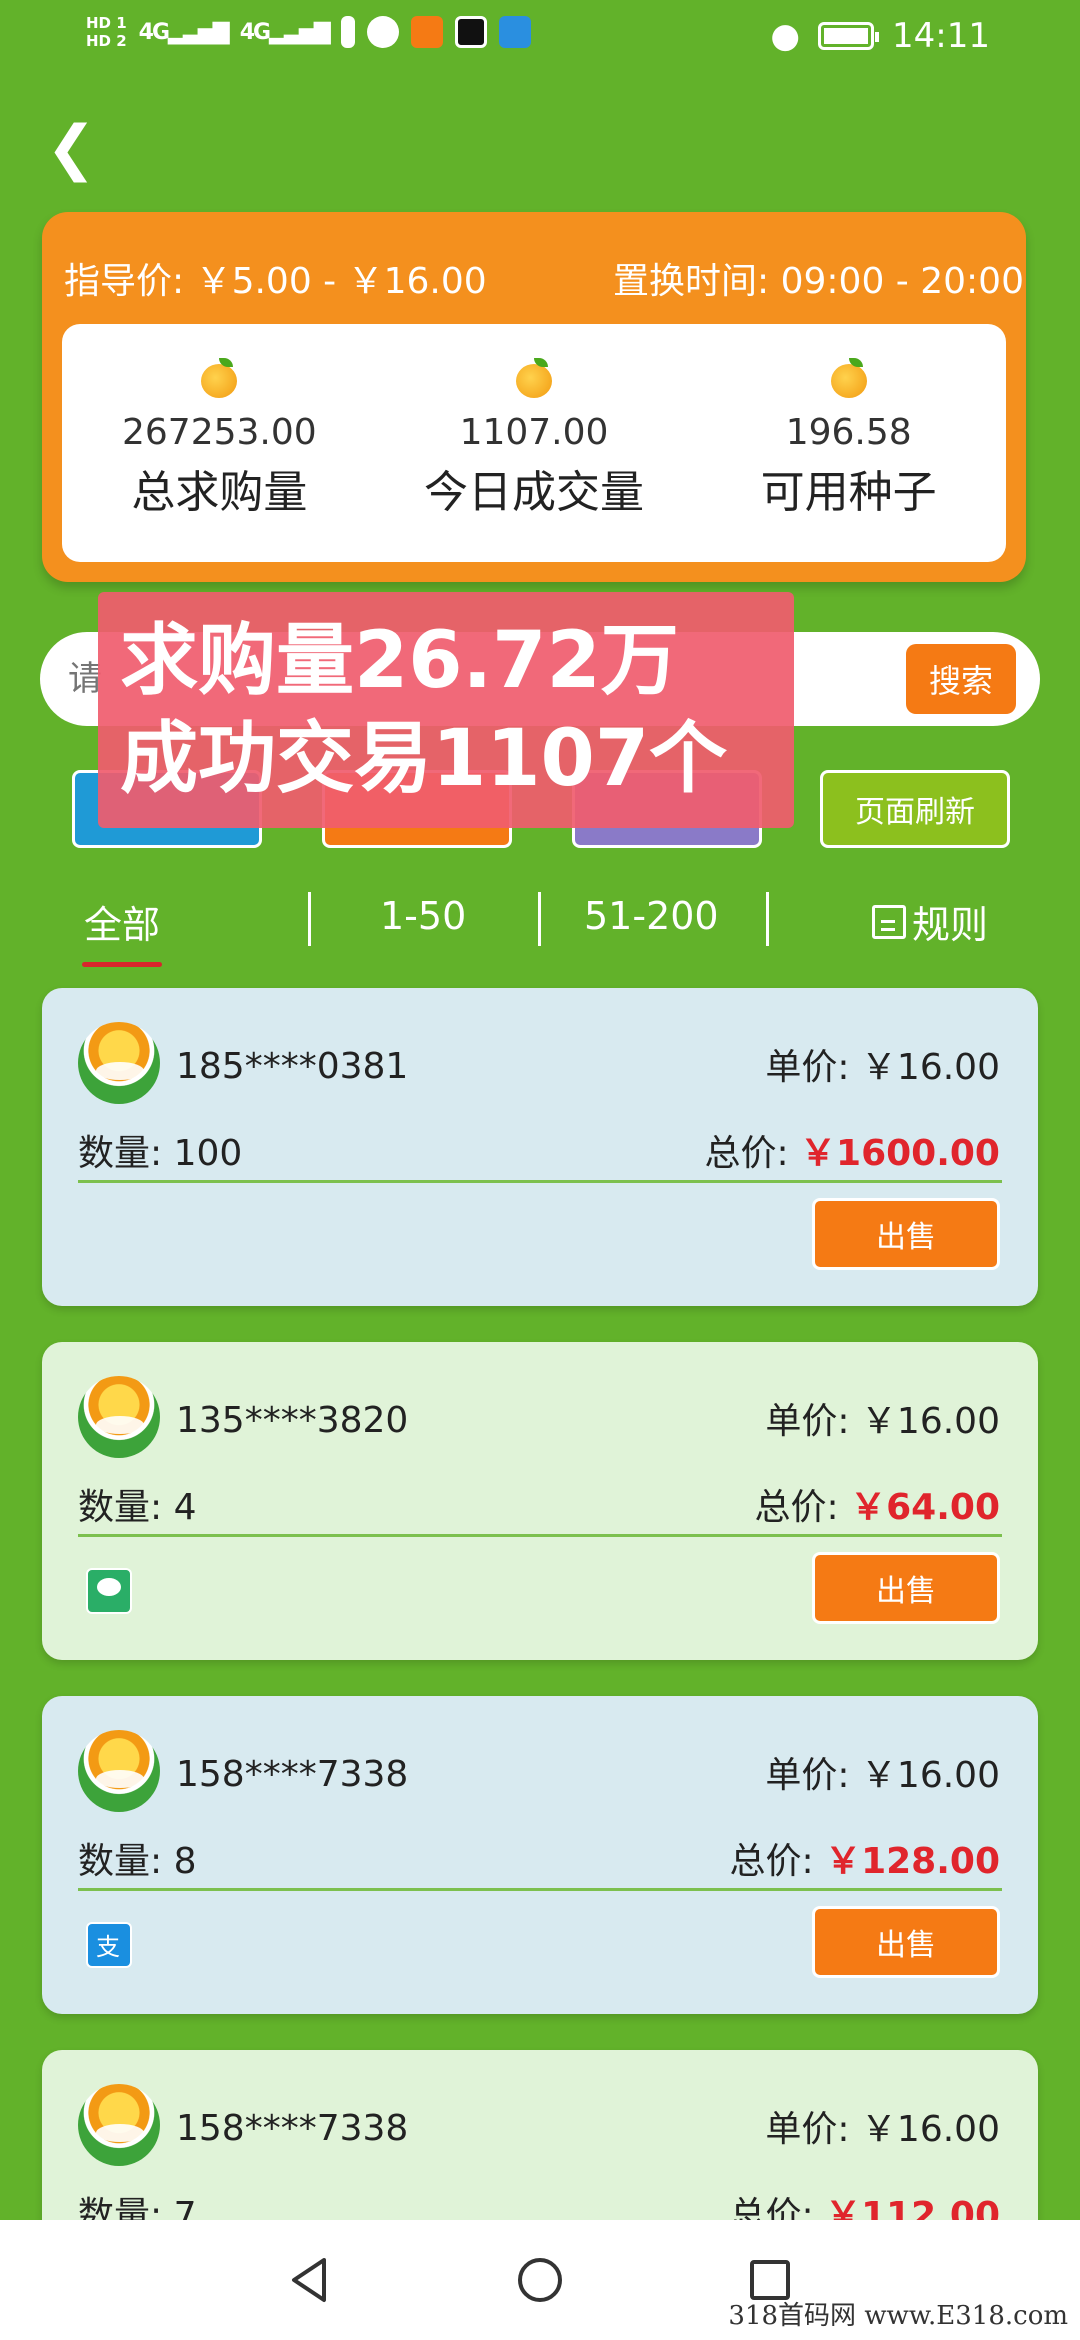  Describe the element at coordinates (941, 36) in the screenshot. I see `status-time: 14:11` at that location.